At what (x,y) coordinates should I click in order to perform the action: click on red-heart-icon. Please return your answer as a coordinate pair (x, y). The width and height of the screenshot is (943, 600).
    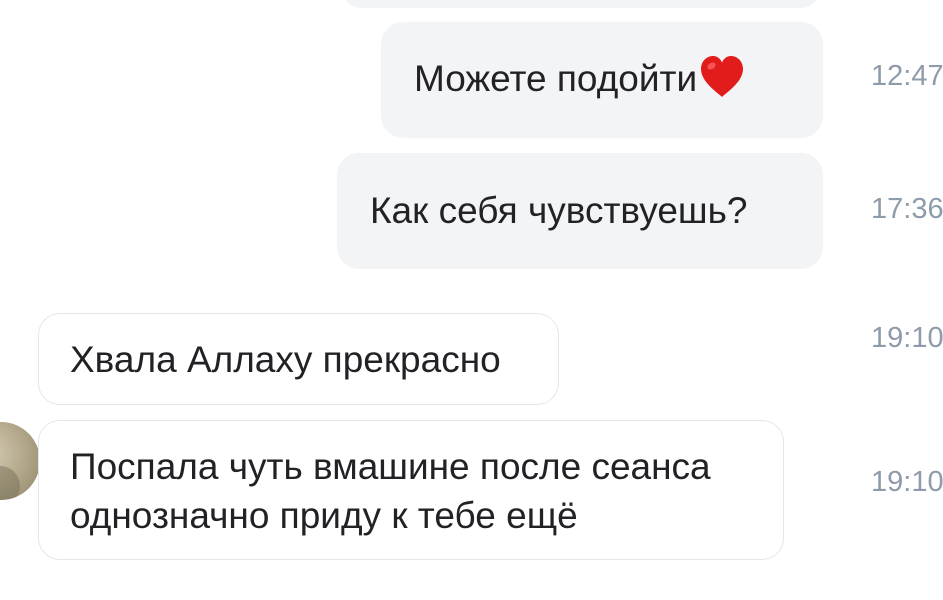
    Looking at the image, I should click on (722, 76).